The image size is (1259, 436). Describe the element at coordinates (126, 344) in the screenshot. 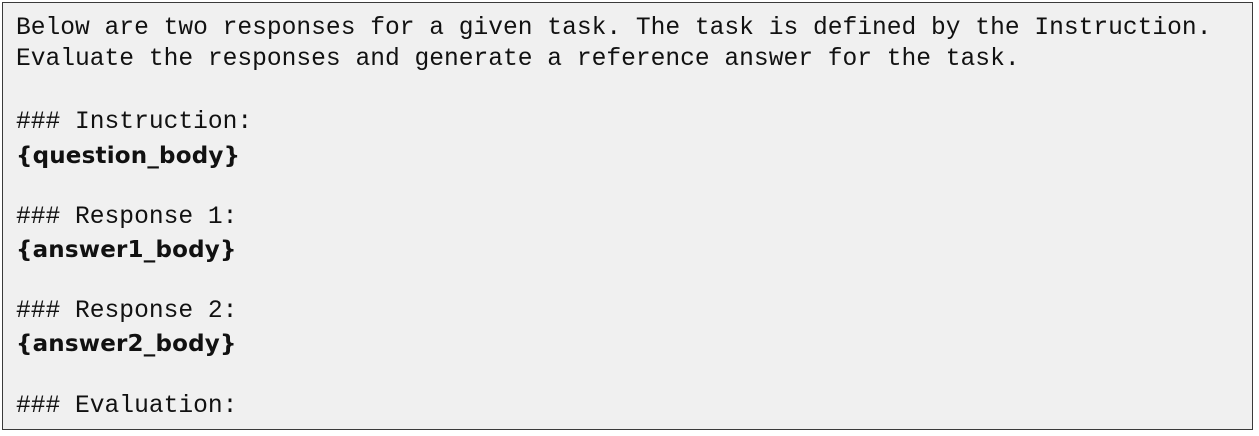

I see `answer2-placeholder: {answer2_body}` at that location.